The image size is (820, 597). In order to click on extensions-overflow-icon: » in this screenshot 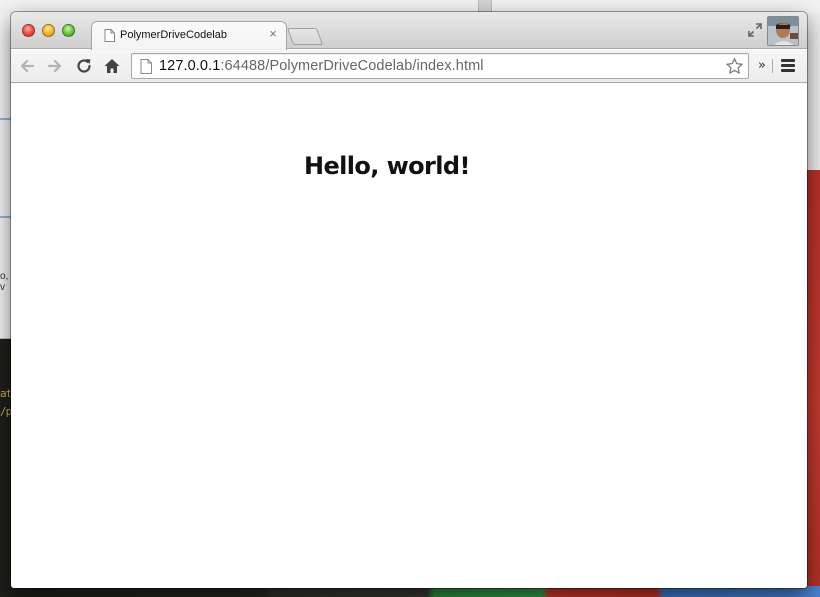, I will do `click(762, 65)`.